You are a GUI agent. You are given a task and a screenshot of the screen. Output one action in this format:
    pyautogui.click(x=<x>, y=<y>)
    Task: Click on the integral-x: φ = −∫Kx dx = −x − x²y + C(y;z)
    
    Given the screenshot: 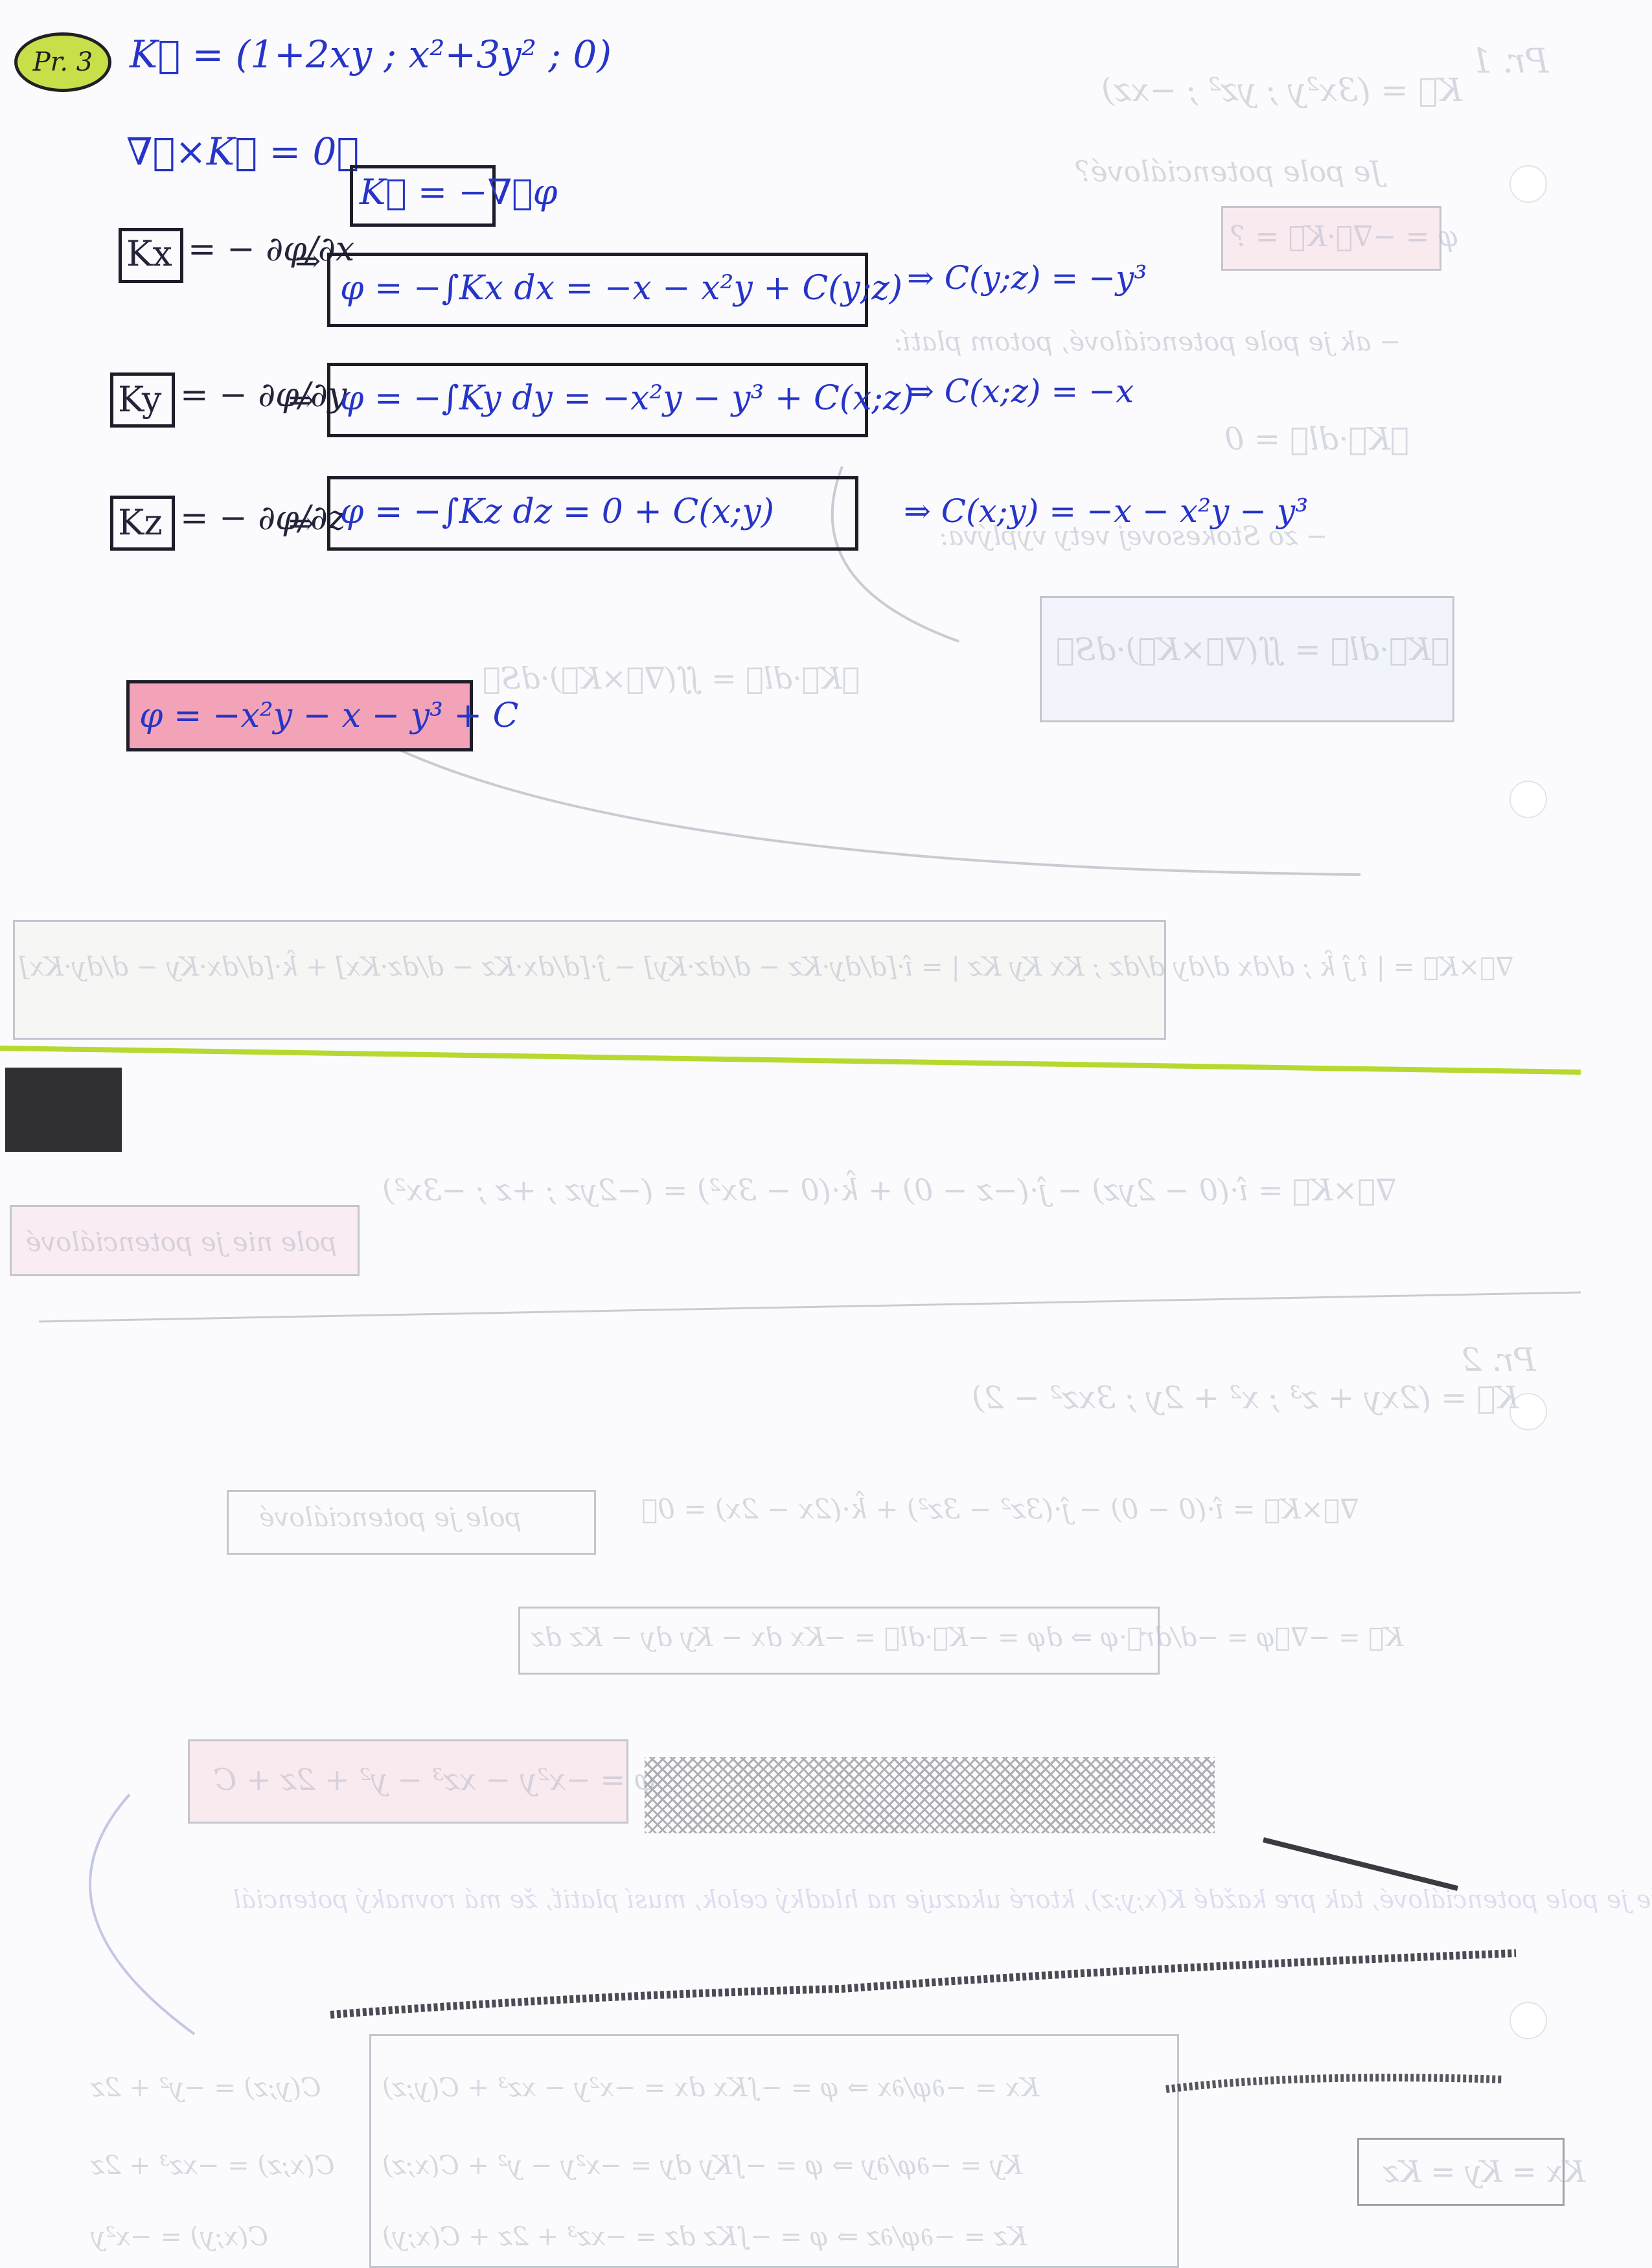 What is the action you would take?
    pyautogui.click(x=621, y=288)
    